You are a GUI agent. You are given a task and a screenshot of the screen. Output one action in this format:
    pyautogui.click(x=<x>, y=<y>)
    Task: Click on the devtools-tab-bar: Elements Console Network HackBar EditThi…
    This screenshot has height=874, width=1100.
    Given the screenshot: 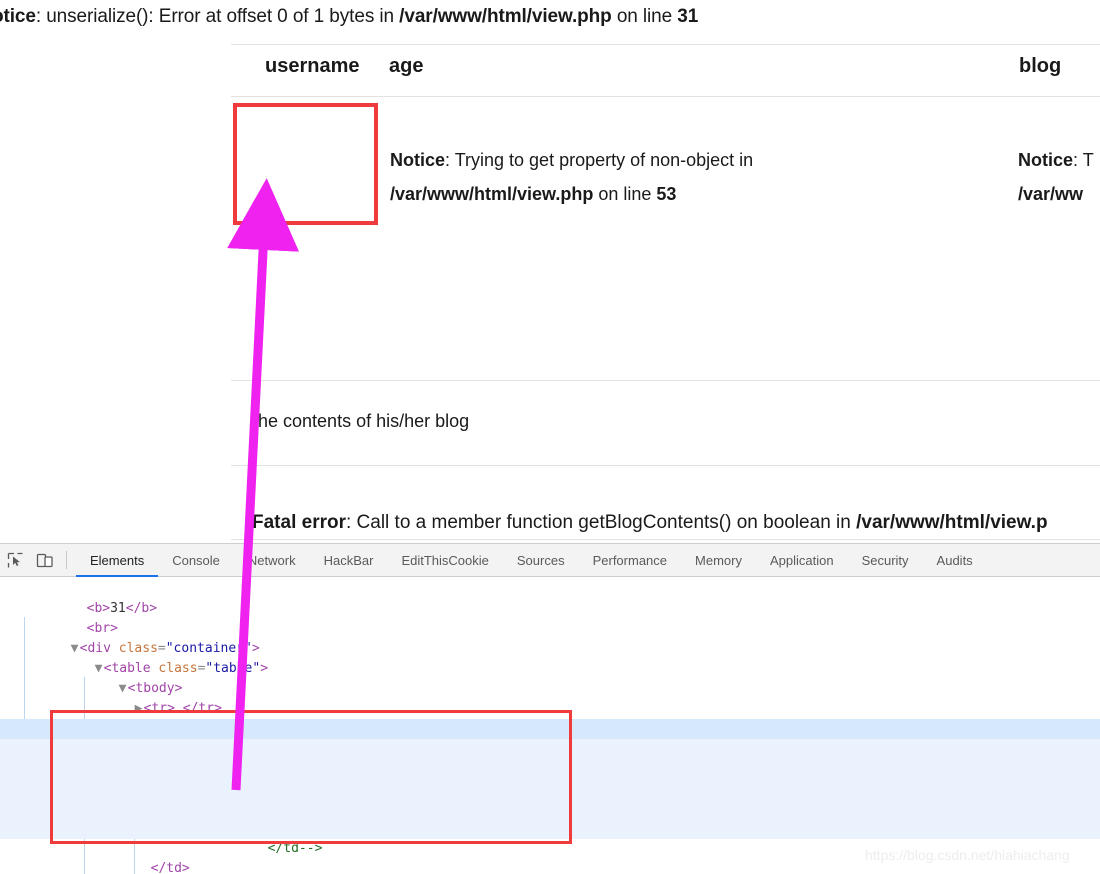 What is the action you would take?
    pyautogui.click(x=531, y=560)
    